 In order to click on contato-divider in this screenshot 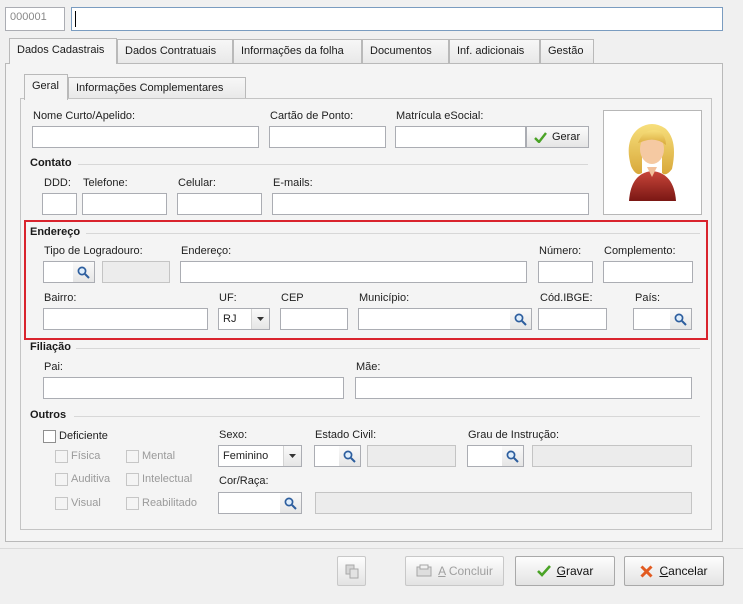, I will do `click(333, 164)`.